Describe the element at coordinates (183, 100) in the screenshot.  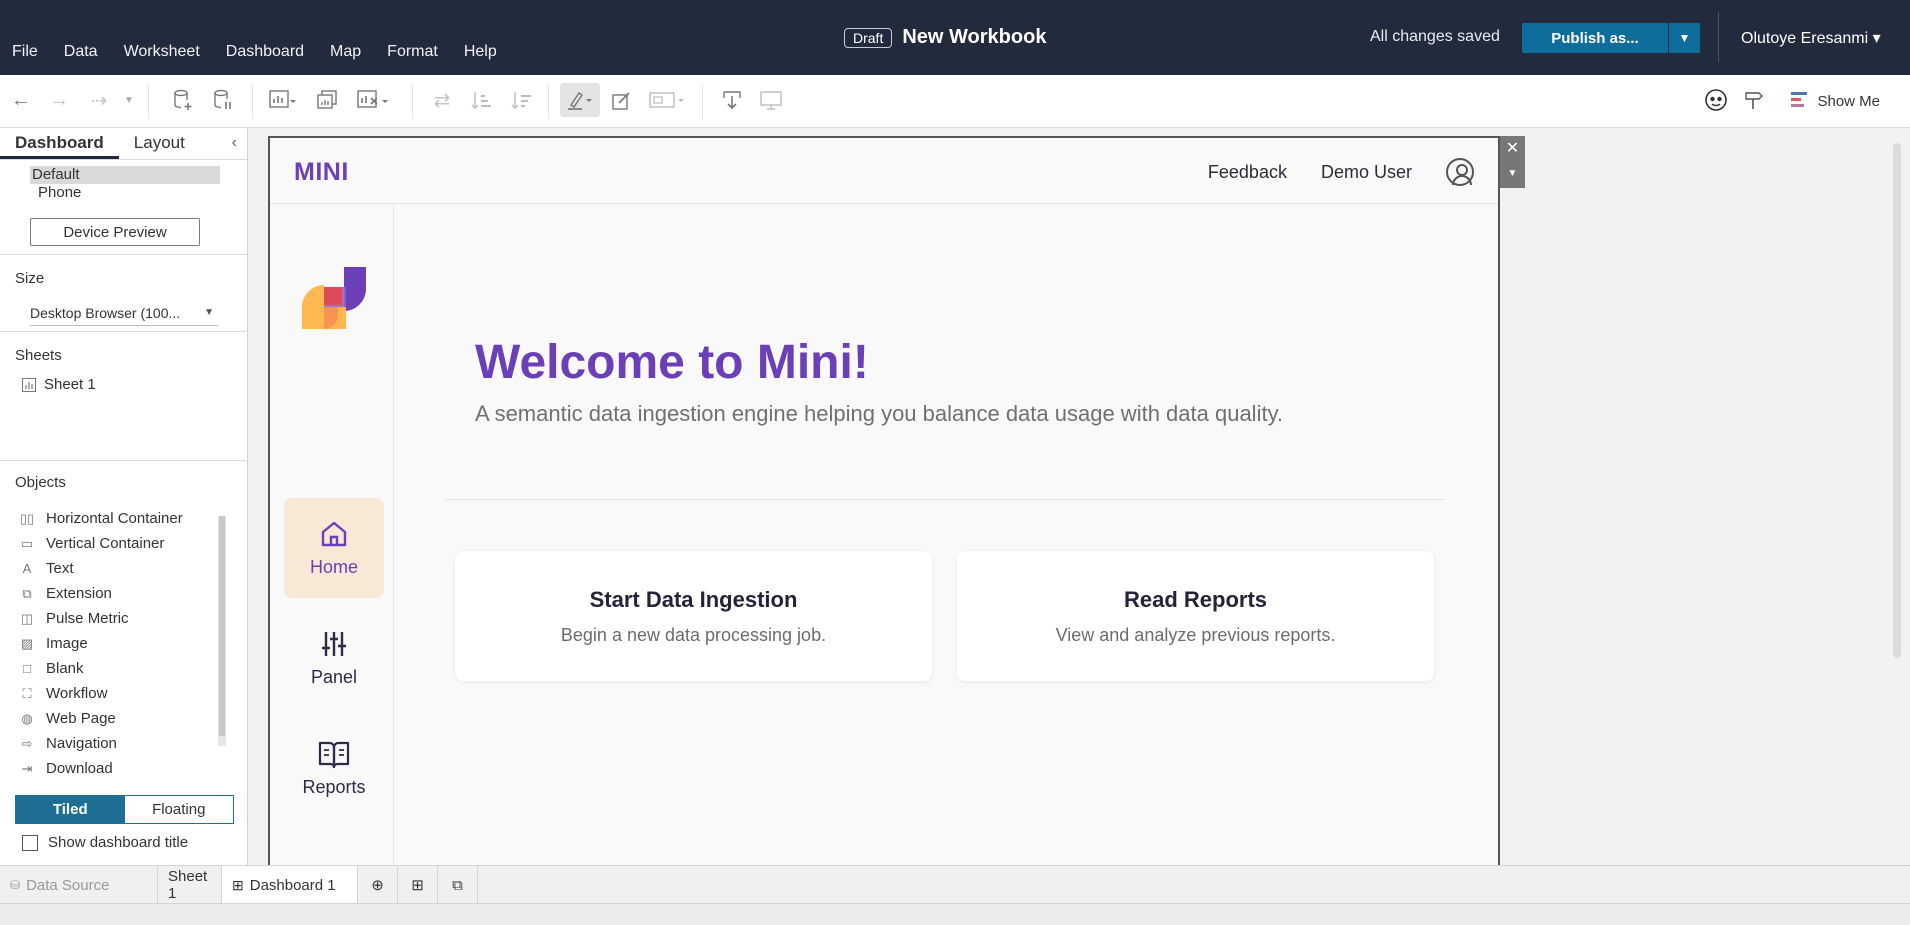
I see `new-data-source-icon` at that location.